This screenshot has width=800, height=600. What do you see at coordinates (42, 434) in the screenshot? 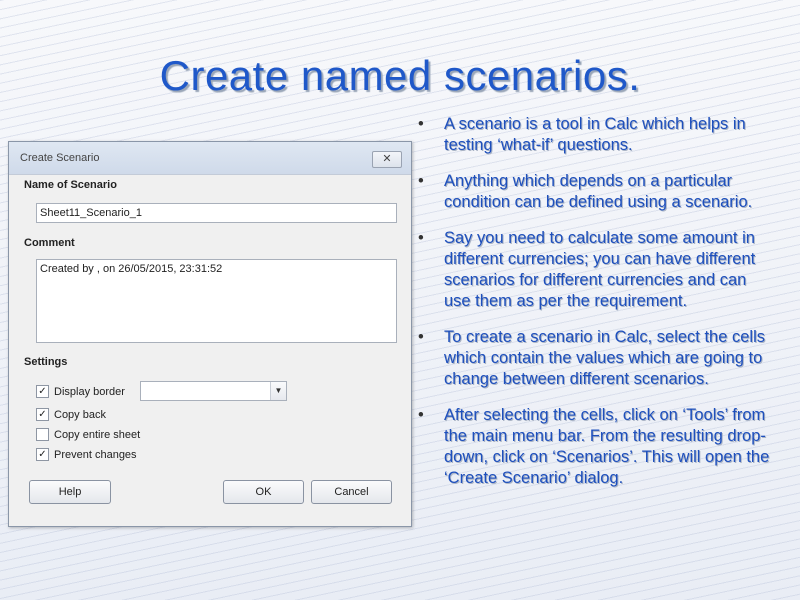
I see `checkbox-unchecked-icon` at bounding box center [42, 434].